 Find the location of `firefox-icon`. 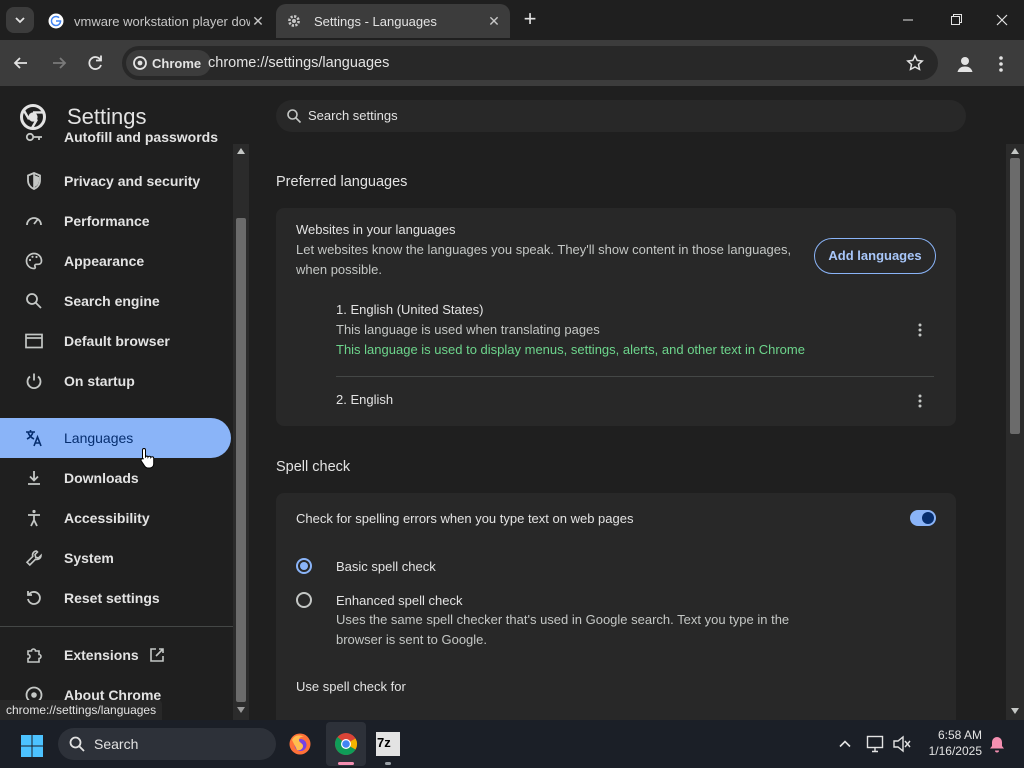

firefox-icon is located at coordinates (300, 744).